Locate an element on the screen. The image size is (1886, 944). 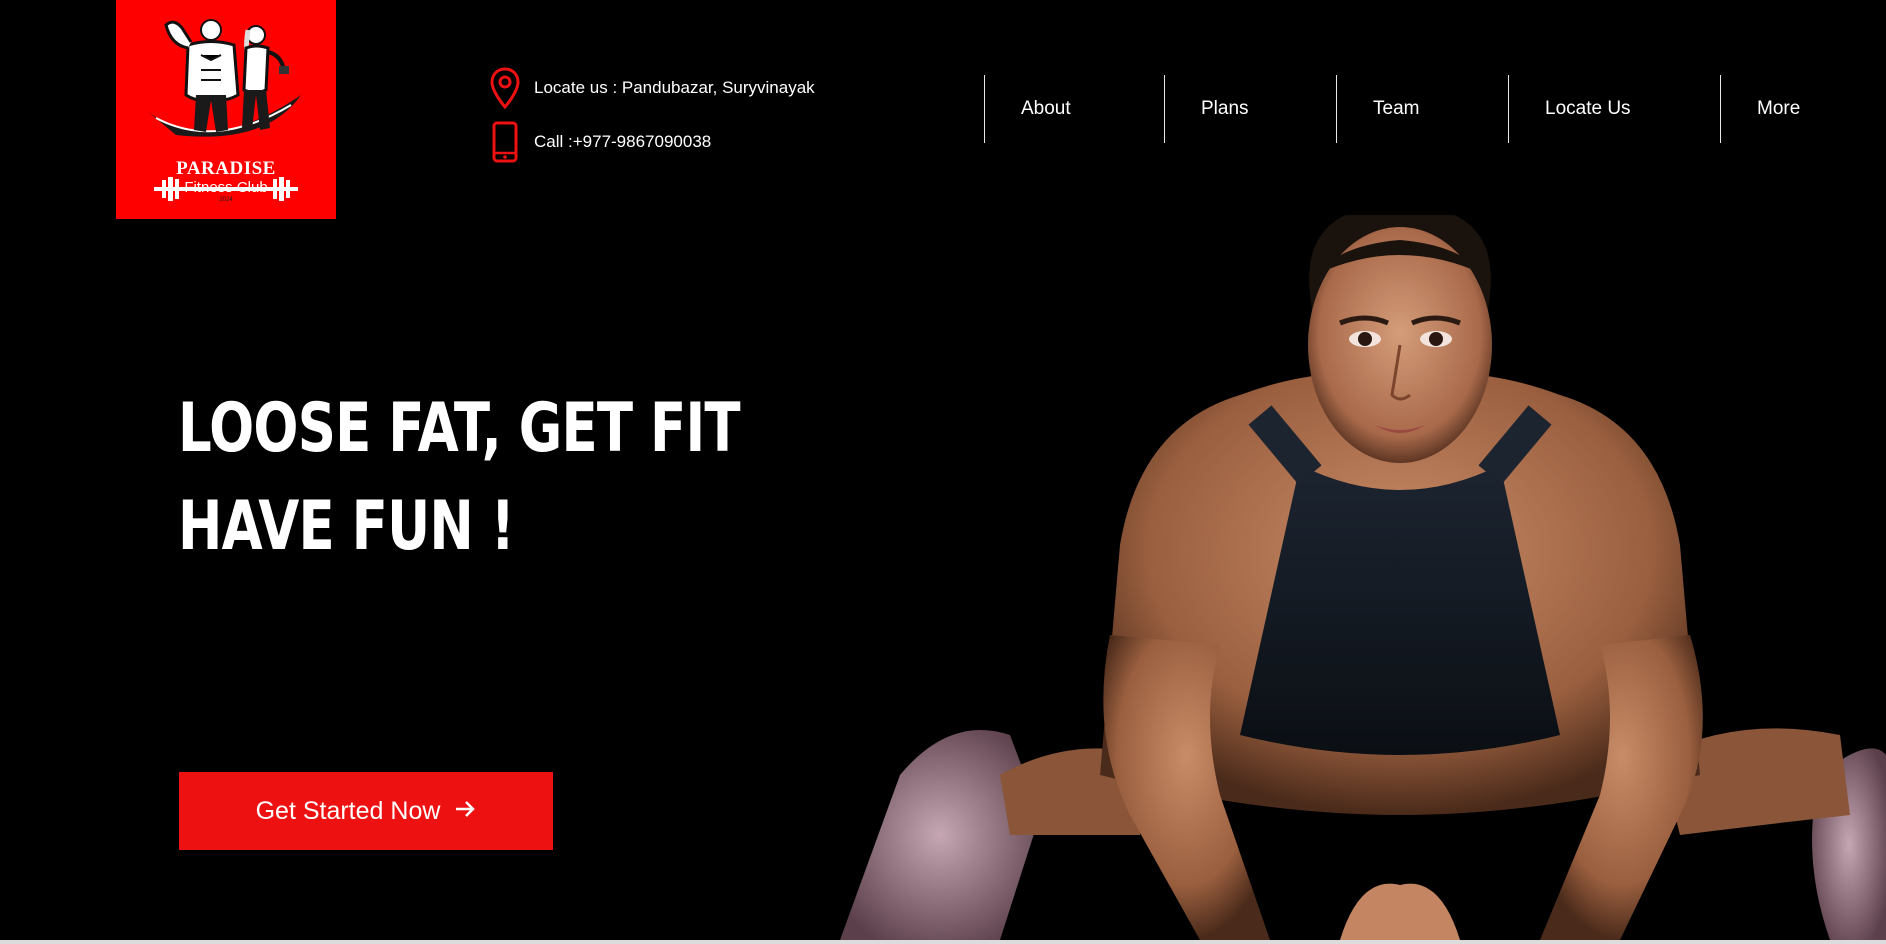
hero-title-line-1: LOOSE FAT, GET FIT is located at coordinates (459, 428).